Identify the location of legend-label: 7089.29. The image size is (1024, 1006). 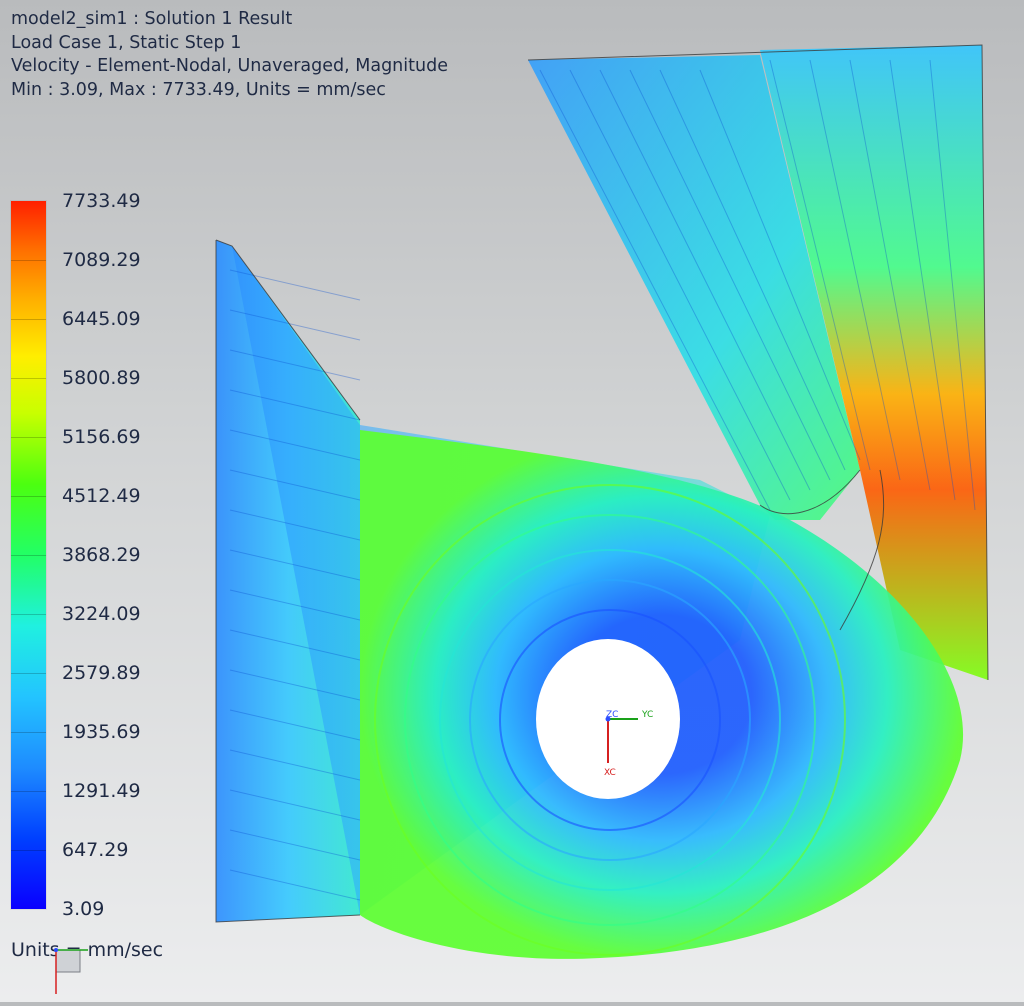
(101, 260).